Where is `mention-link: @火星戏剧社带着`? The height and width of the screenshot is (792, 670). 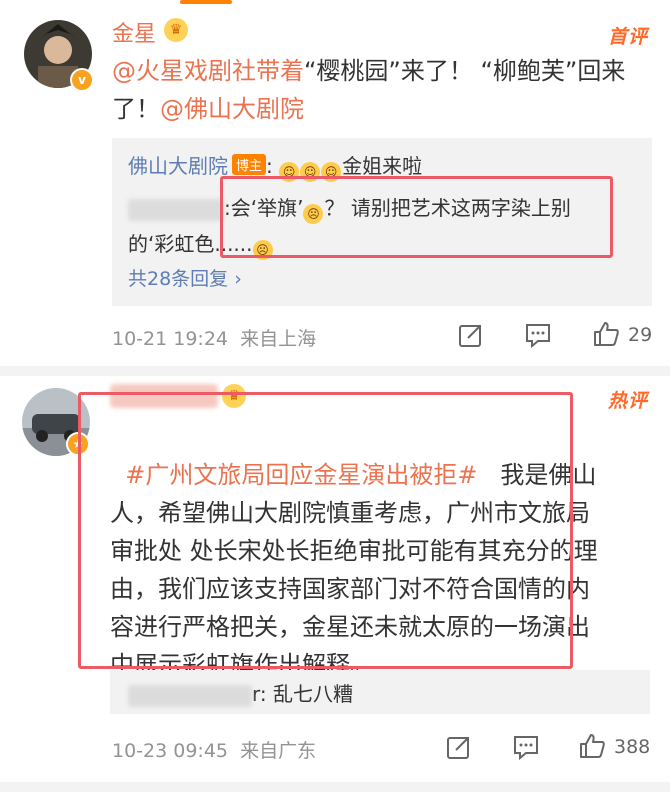 mention-link: @火星戏剧社带着 is located at coordinates (208, 71).